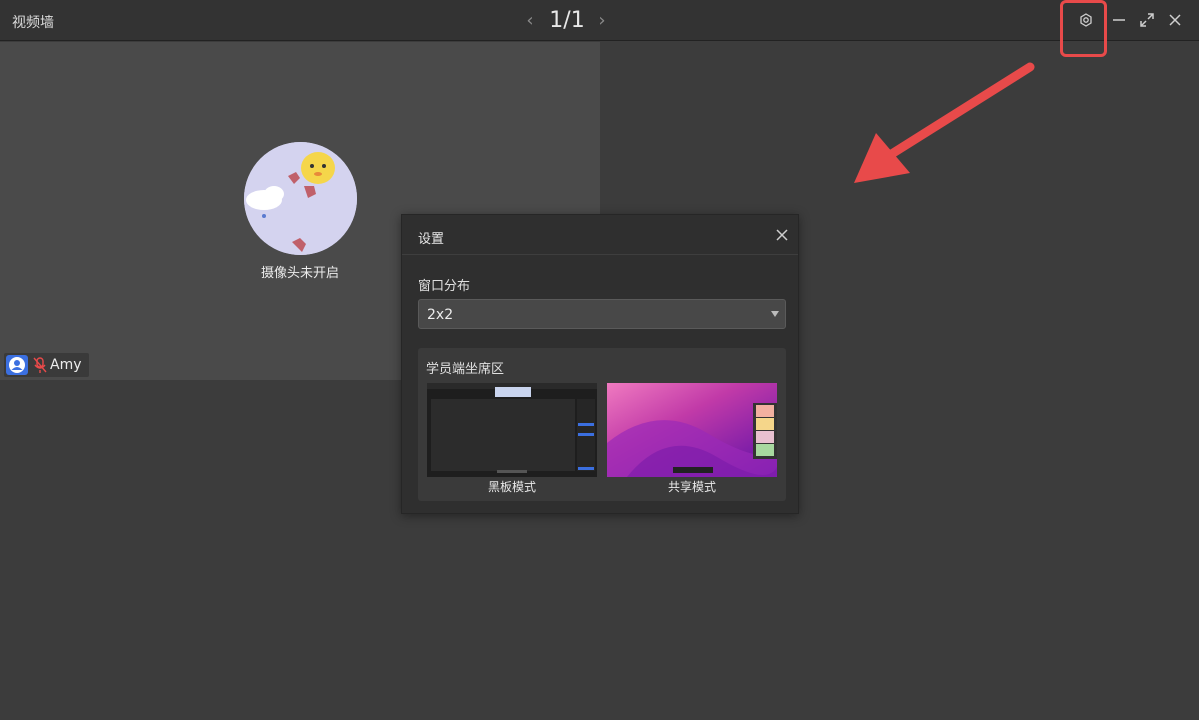  I want to click on page-indicator: 1/1, so click(567, 20).